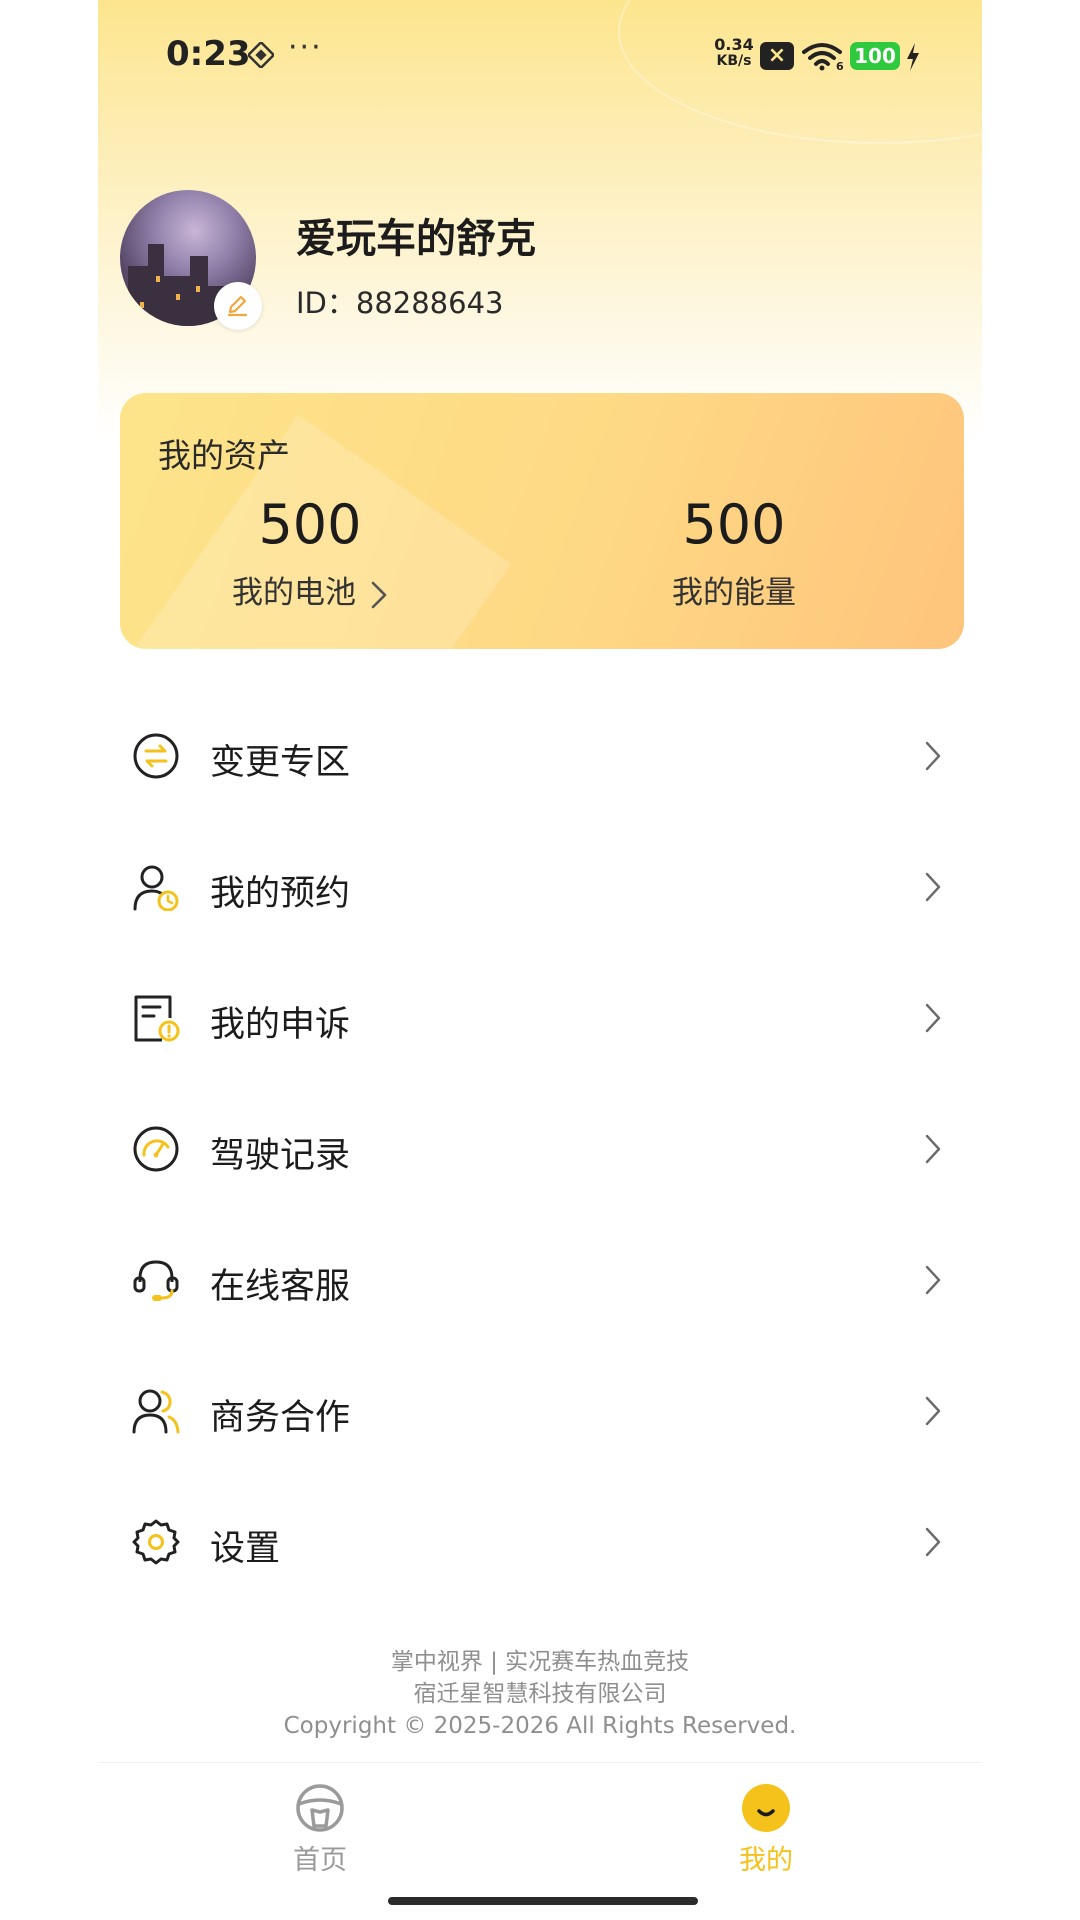 The width and height of the screenshot is (1080, 1920). Describe the element at coordinates (540, 1279) in the screenshot. I see `menu-item-online-service: 在线客服` at that location.